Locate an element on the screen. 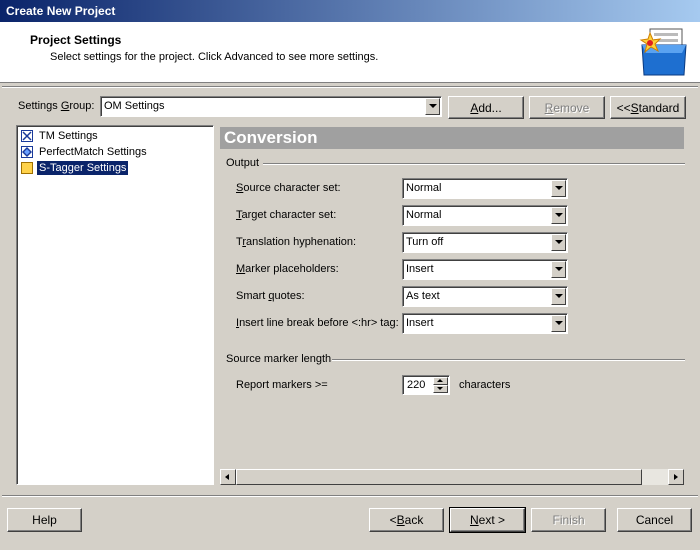 This screenshot has width=700, height=550. scroll-left-icon is located at coordinates (228, 477).